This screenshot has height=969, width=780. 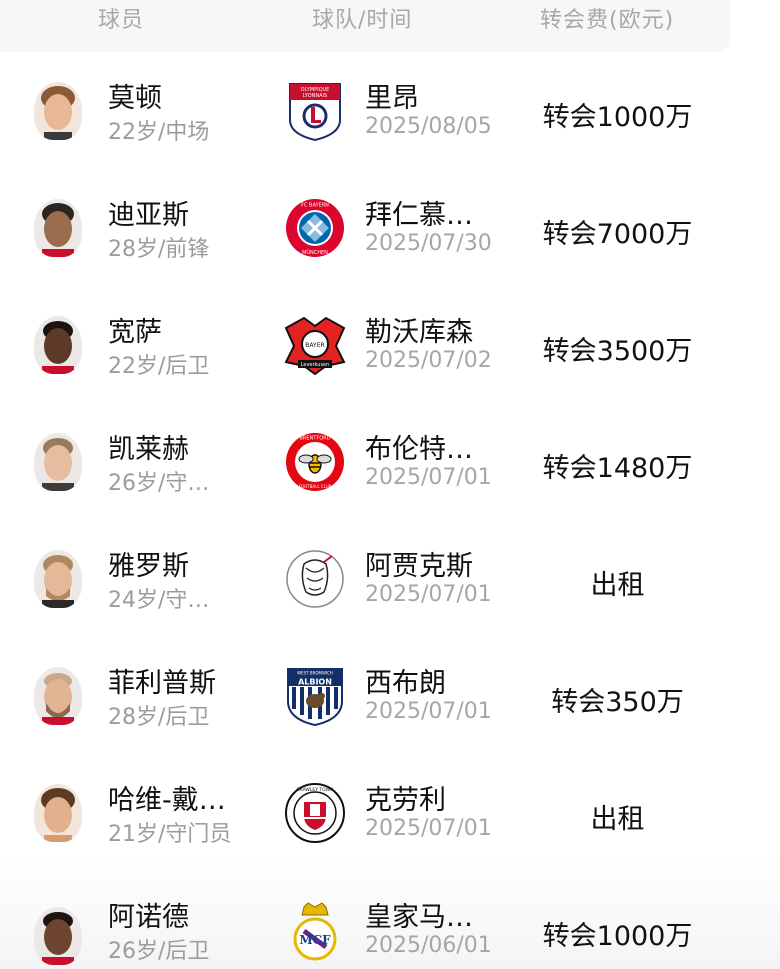 What do you see at coordinates (617, 468) in the screenshot?
I see `transfer-fee: 转会1480万` at bounding box center [617, 468].